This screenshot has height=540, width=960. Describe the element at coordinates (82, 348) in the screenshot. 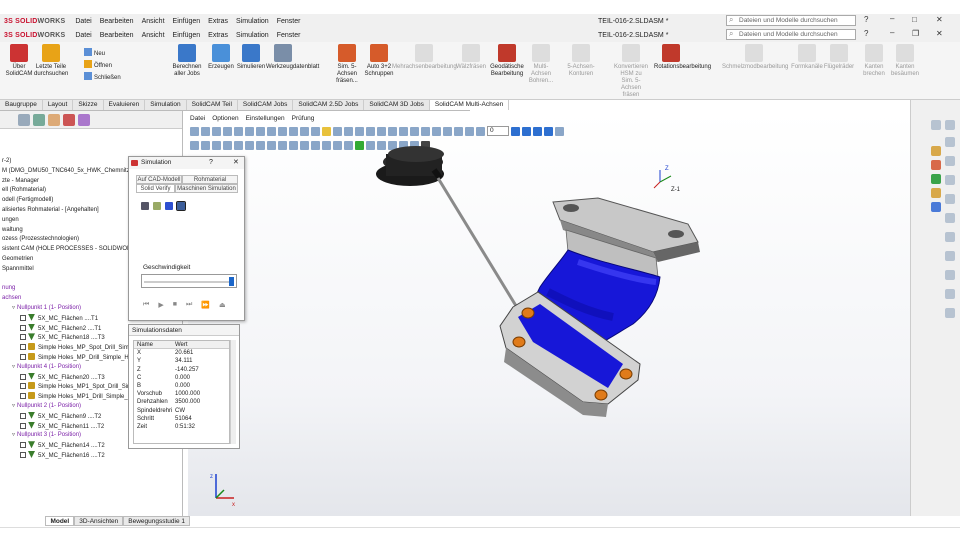

I see `tree-item: Simple Holes_MP_Spot_Drill_Simple_H` at that location.